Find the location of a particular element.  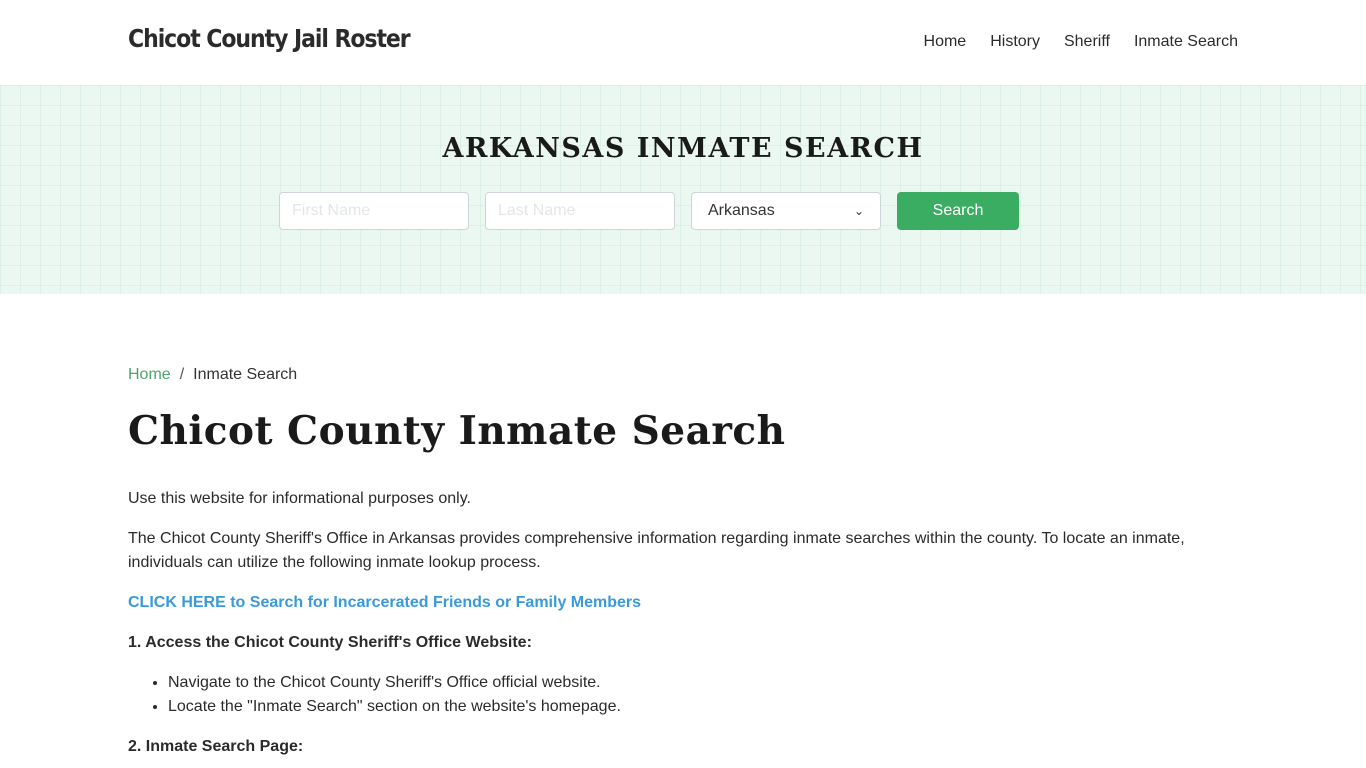

last-name-input is located at coordinates (580, 211).